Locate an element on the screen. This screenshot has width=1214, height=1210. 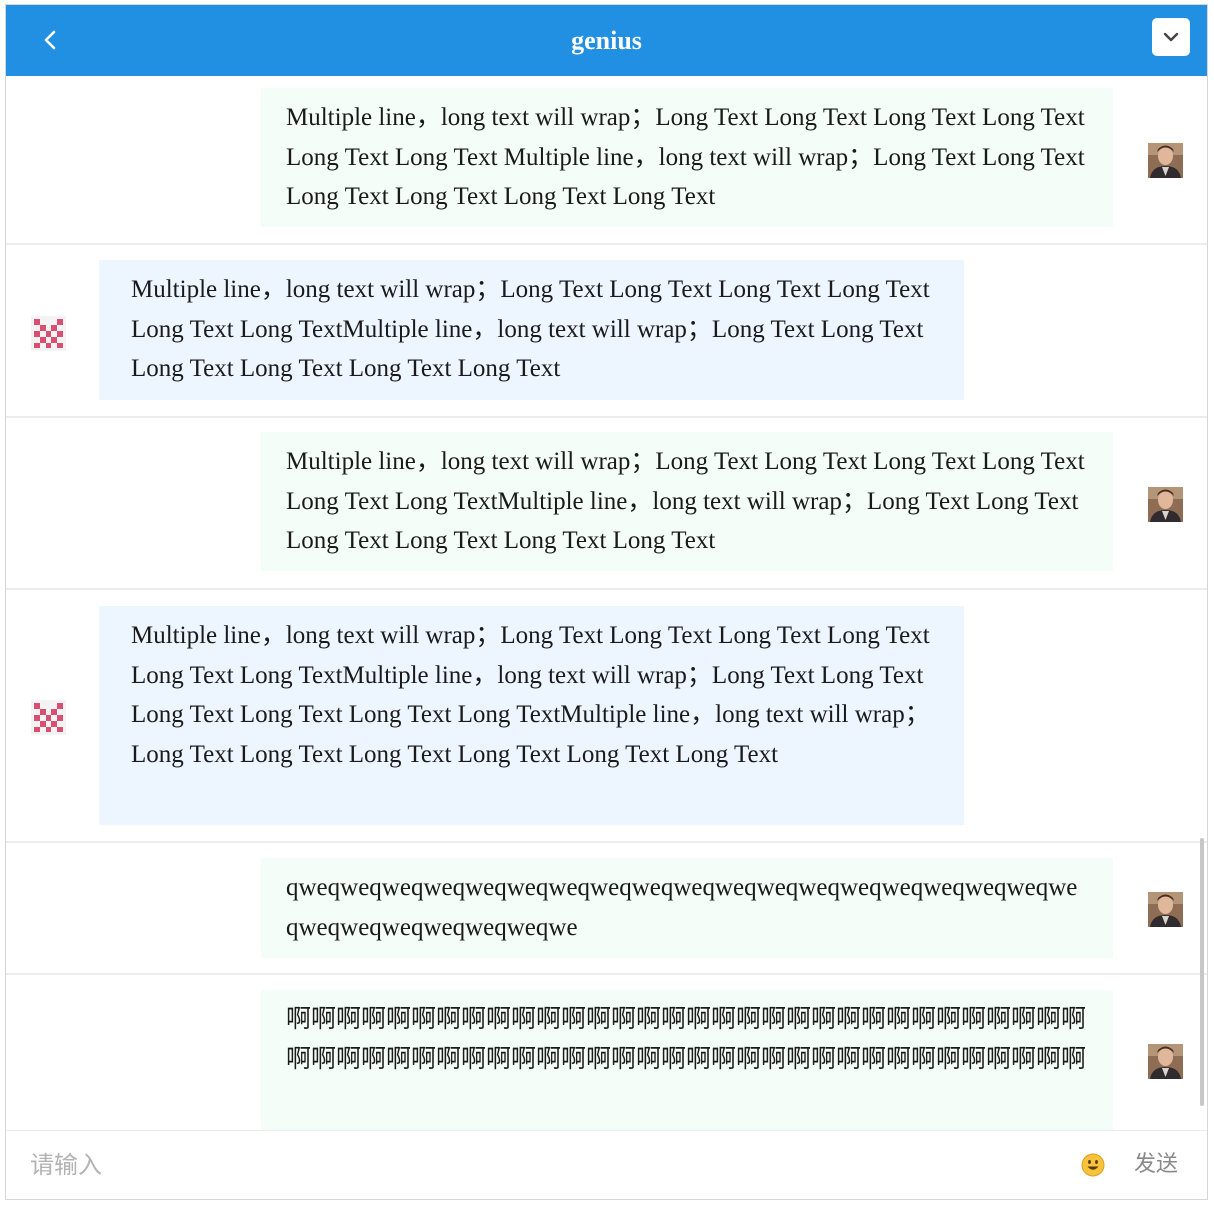
emoji-button is located at coordinates (1093, 1165).